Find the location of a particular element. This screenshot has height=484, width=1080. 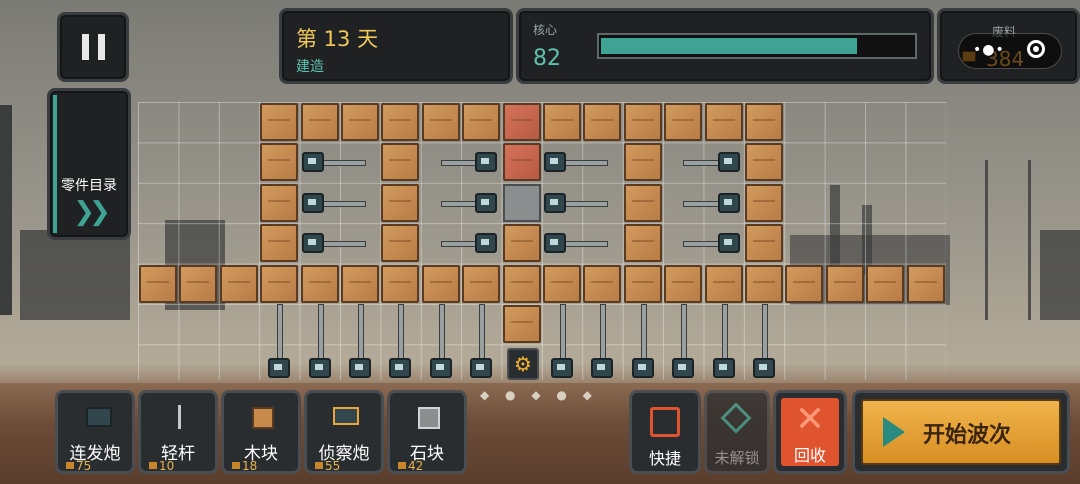

pause-button is located at coordinates (93, 47).